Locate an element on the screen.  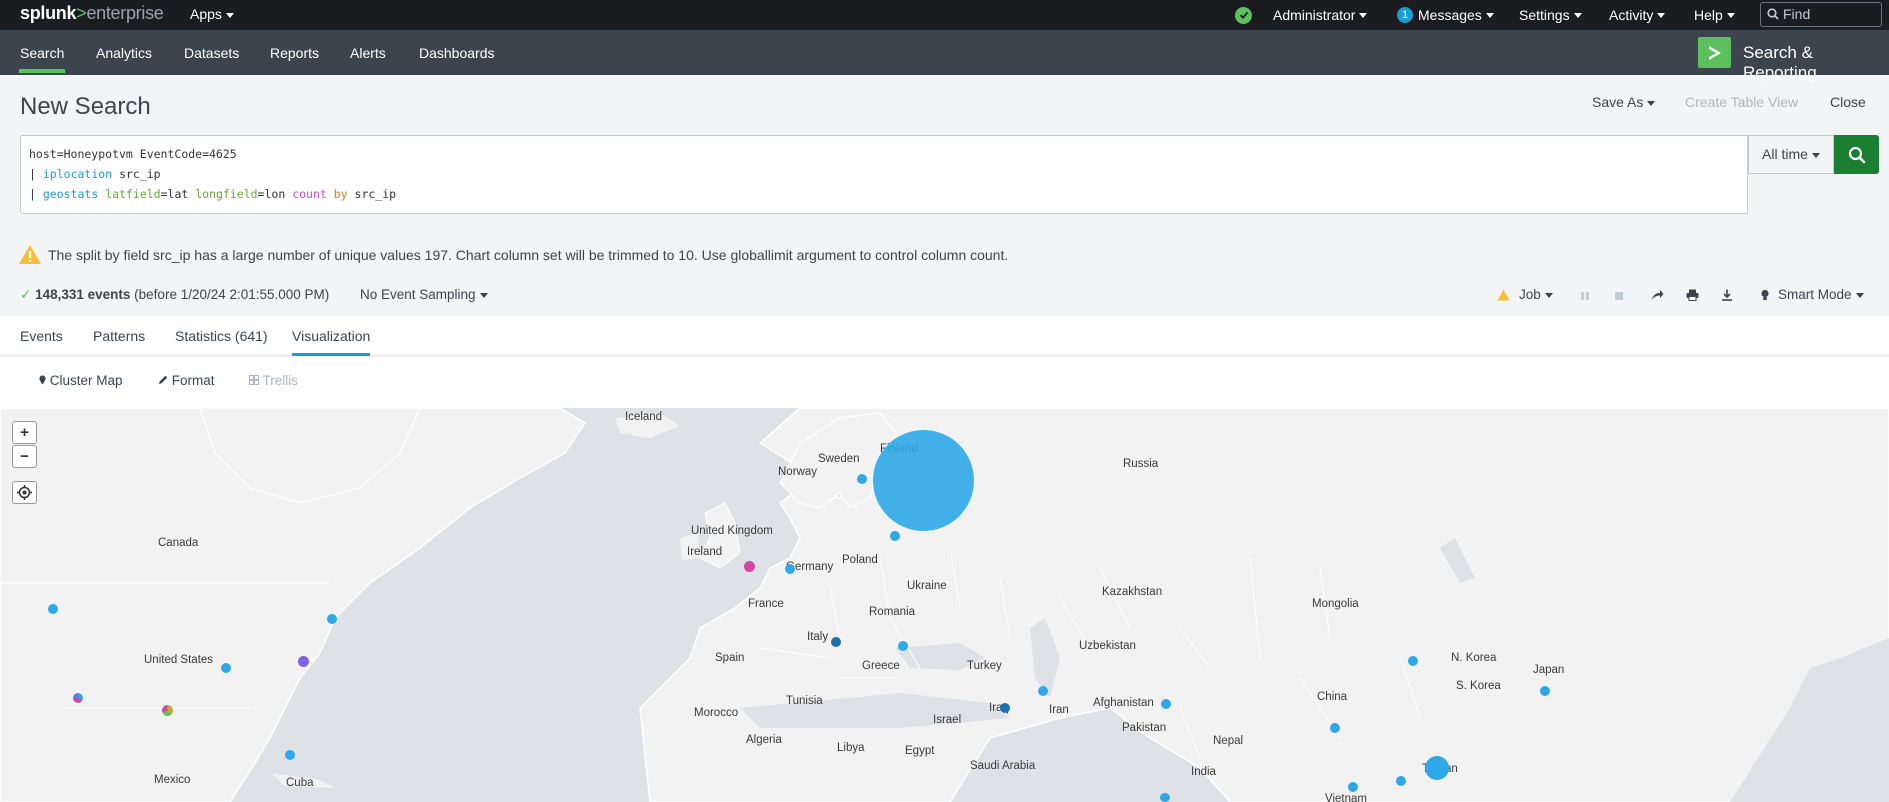
nav-reports: Reports is located at coordinates (294, 53).